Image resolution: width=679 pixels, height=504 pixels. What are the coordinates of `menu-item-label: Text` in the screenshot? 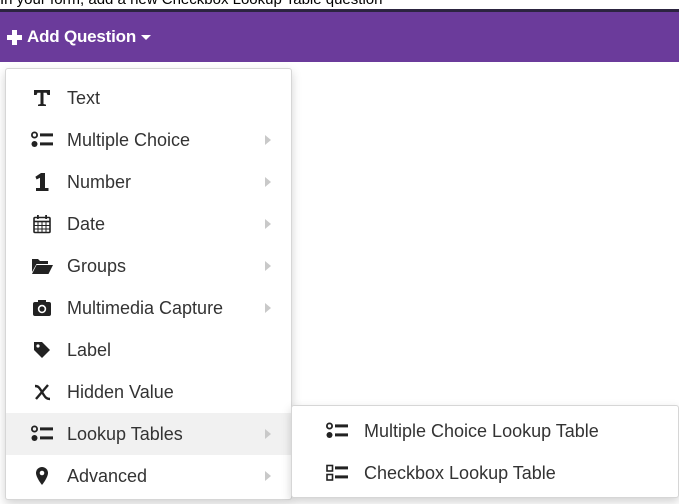 It's located at (84, 97).